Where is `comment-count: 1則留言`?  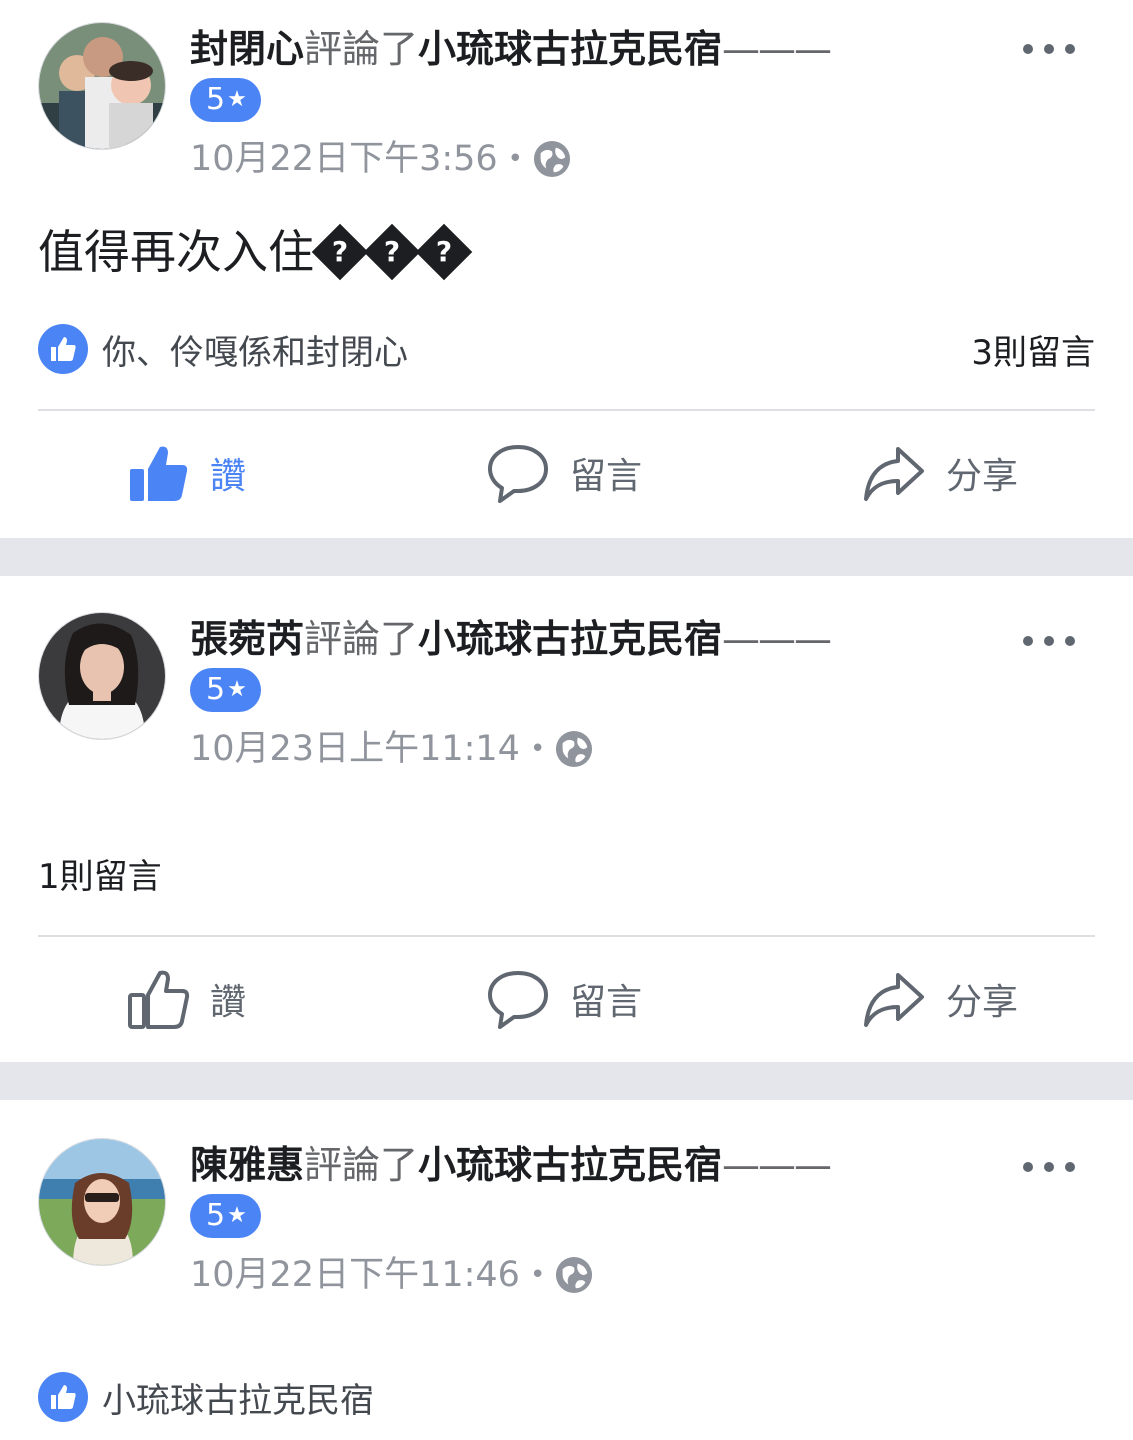 comment-count: 1則留言 is located at coordinates (100, 873).